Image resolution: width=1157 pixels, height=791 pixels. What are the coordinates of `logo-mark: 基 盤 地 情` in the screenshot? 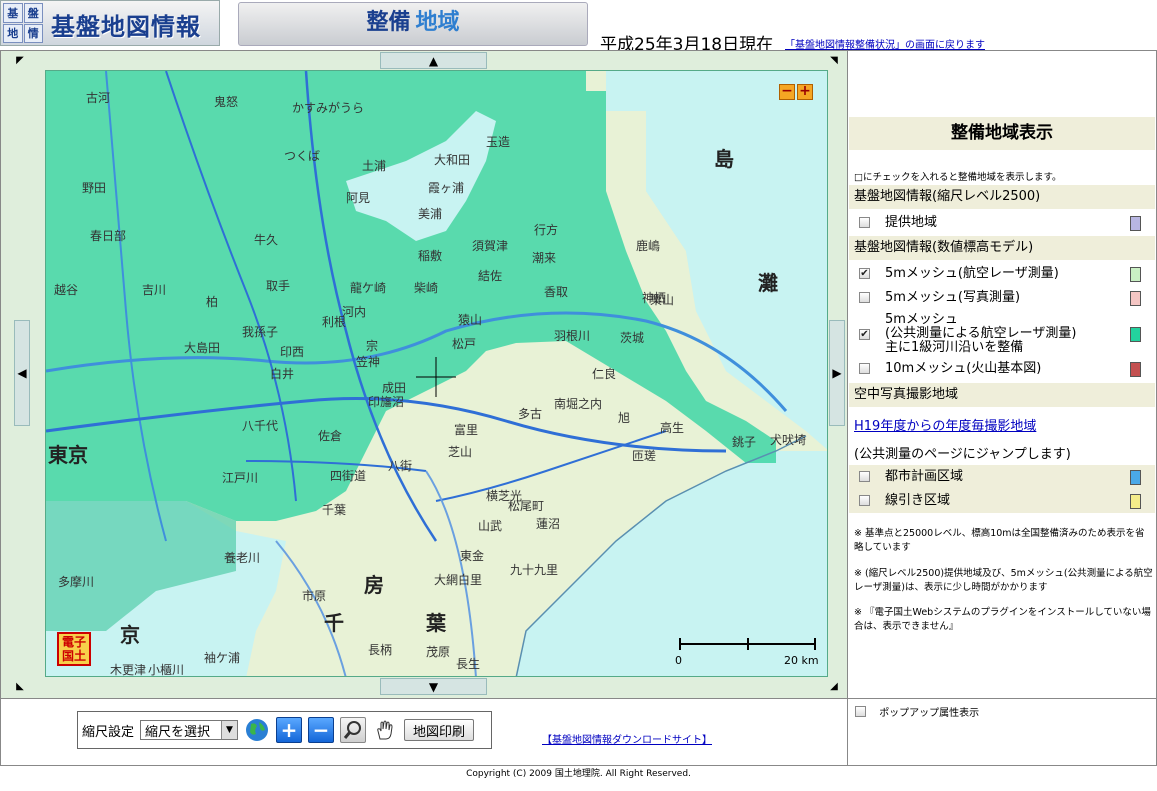 It's located at (23, 23).